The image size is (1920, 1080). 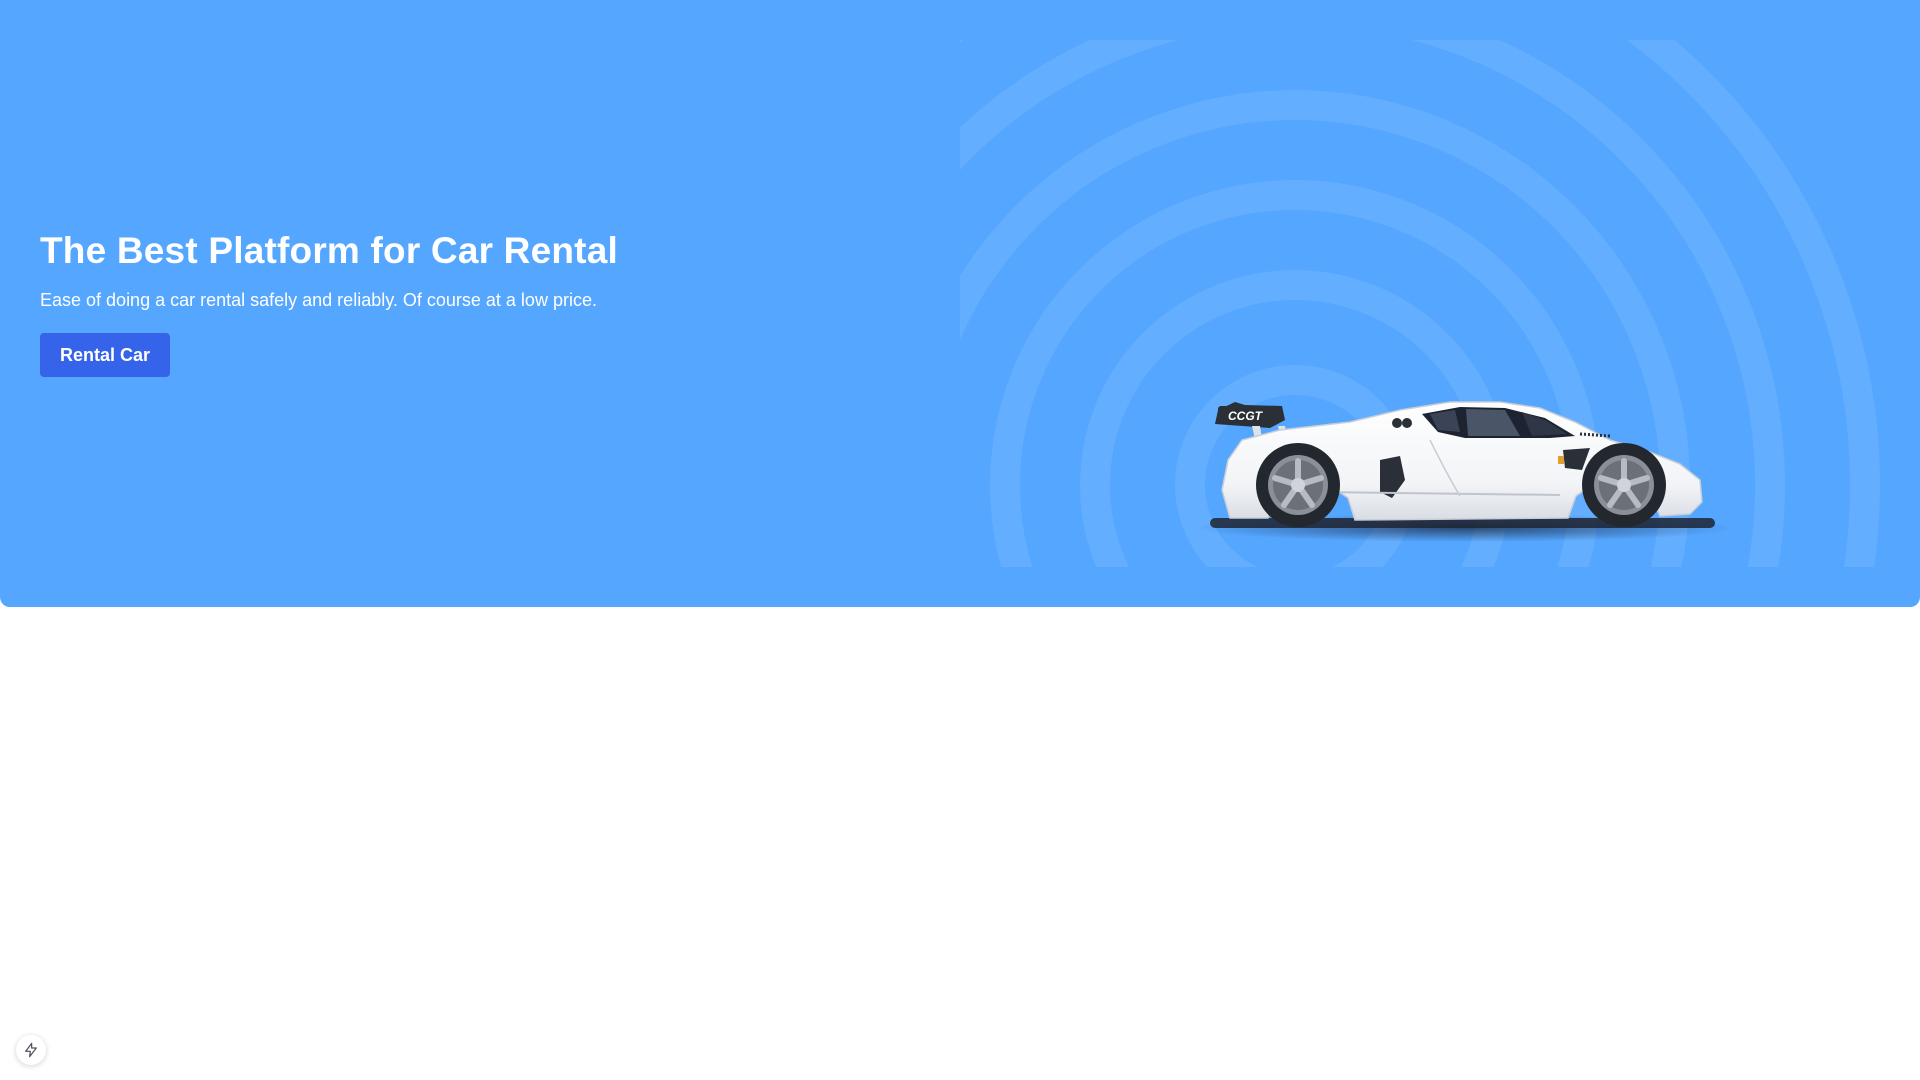 I want to click on front-wheel, so click(x=1624, y=485).